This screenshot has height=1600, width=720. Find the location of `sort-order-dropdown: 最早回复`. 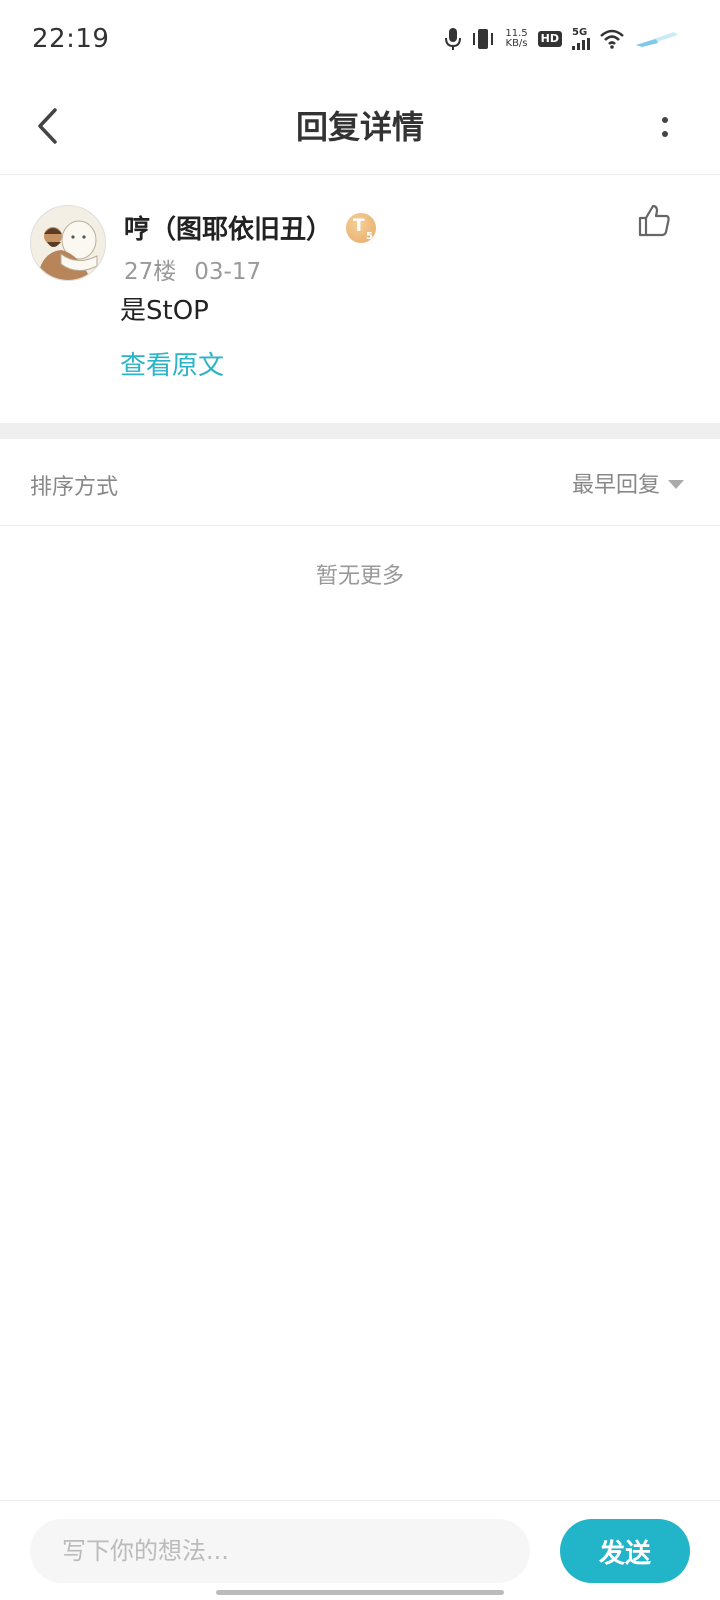

sort-order-dropdown: 最早回复 is located at coordinates (628, 483).